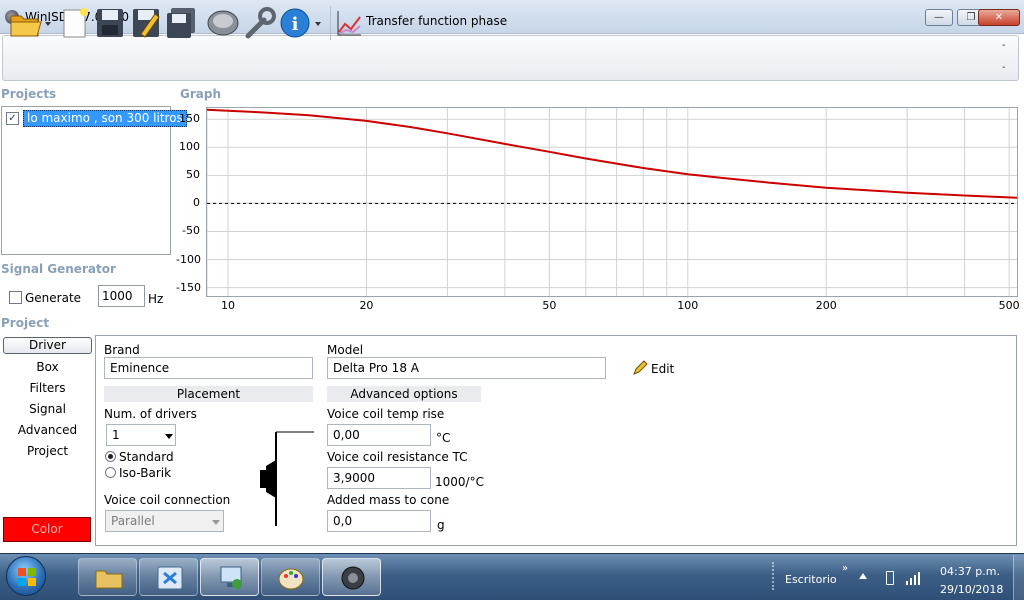  Describe the element at coordinates (1009, 305) in the screenshot. I see `x-tick-label: 500` at that location.